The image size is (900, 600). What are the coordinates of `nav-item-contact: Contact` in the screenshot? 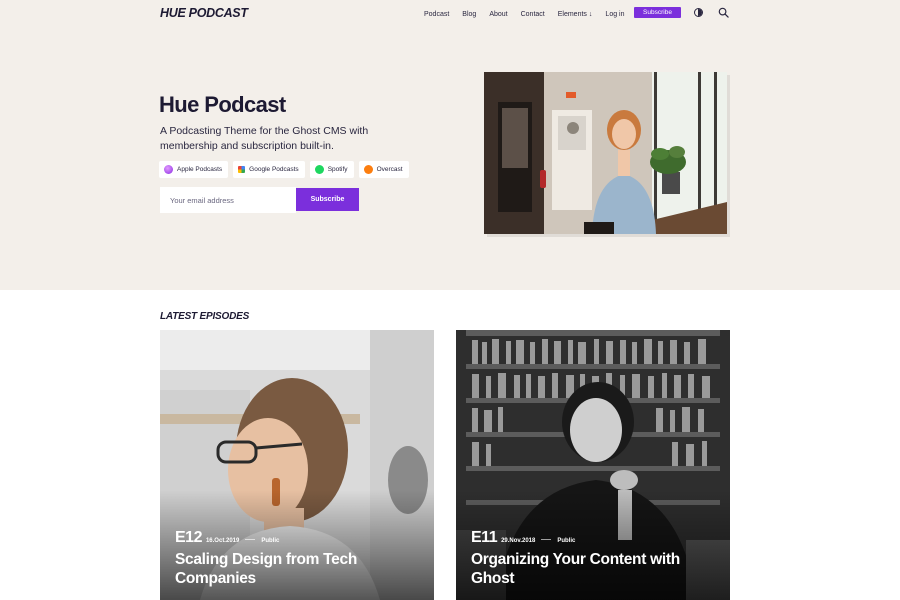 It's located at (533, 14).